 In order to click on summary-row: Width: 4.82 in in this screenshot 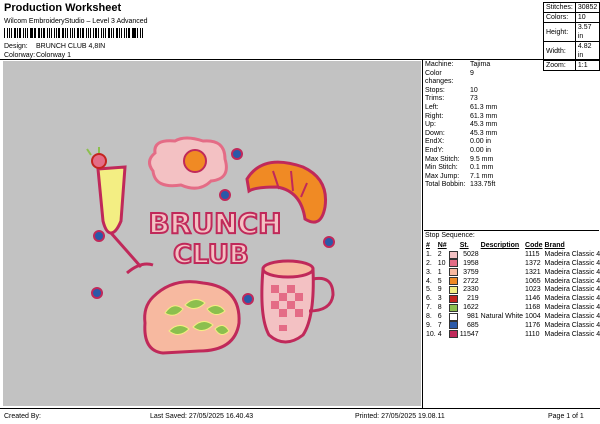, I will do `click(571, 51)`.